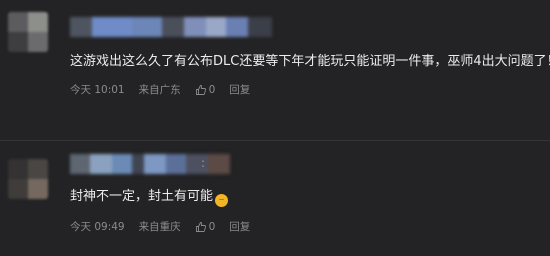 This screenshot has height=256, width=550. Describe the element at coordinates (159, 227) in the screenshot. I see `comment-location: 来自重庆` at that location.